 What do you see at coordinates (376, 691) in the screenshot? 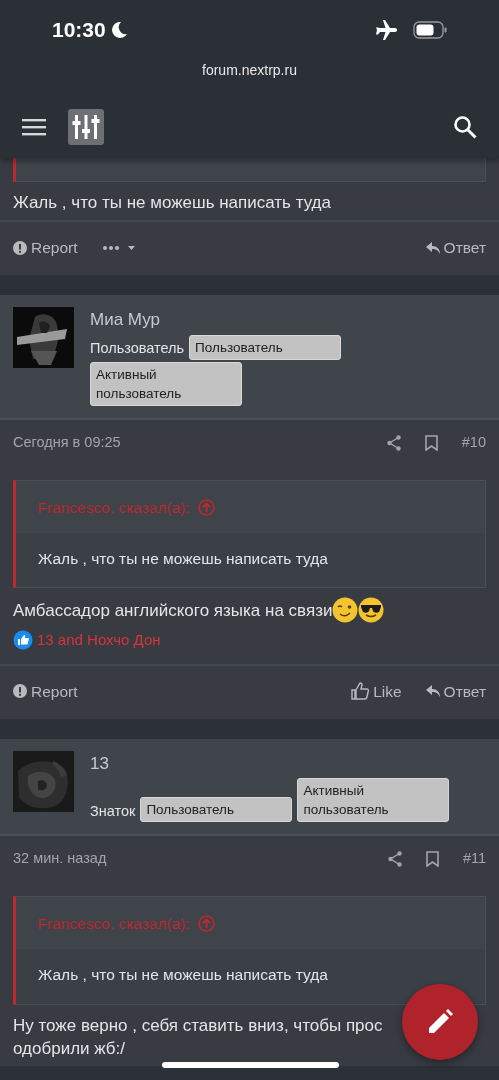
I see `like-link: Like` at bounding box center [376, 691].